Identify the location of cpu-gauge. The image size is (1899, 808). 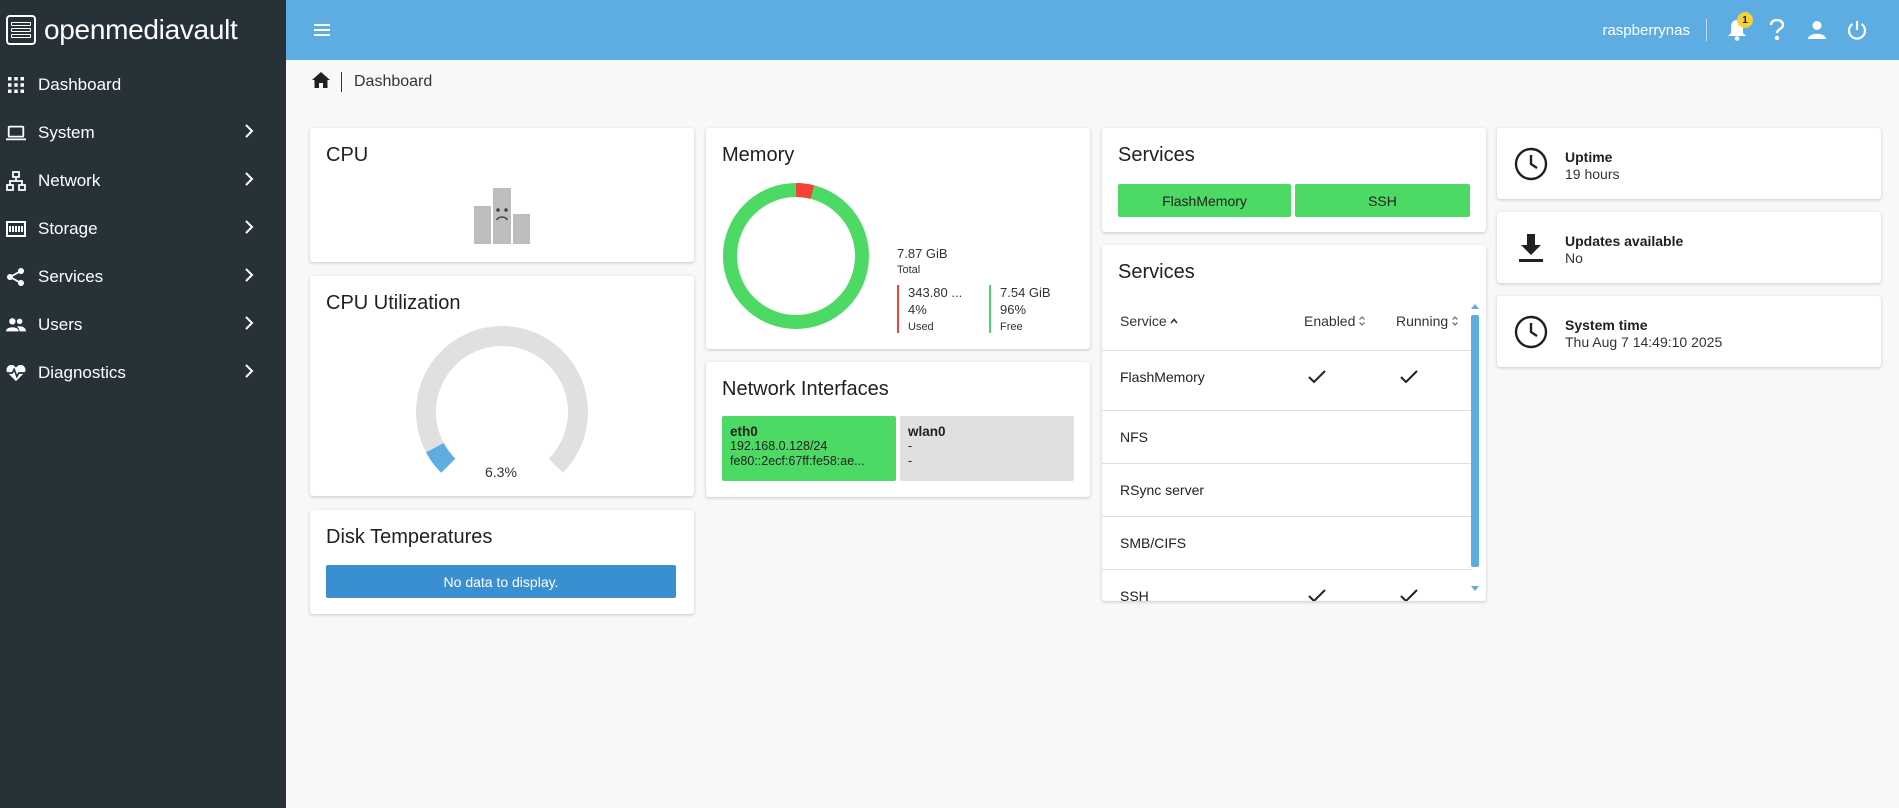
(502, 399).